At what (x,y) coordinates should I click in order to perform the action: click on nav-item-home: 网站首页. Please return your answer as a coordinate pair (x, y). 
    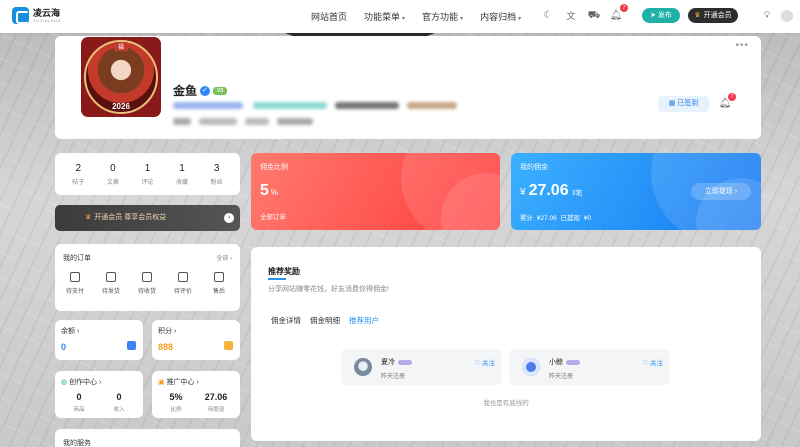
    Looking at the image, I should click on (329, 16).